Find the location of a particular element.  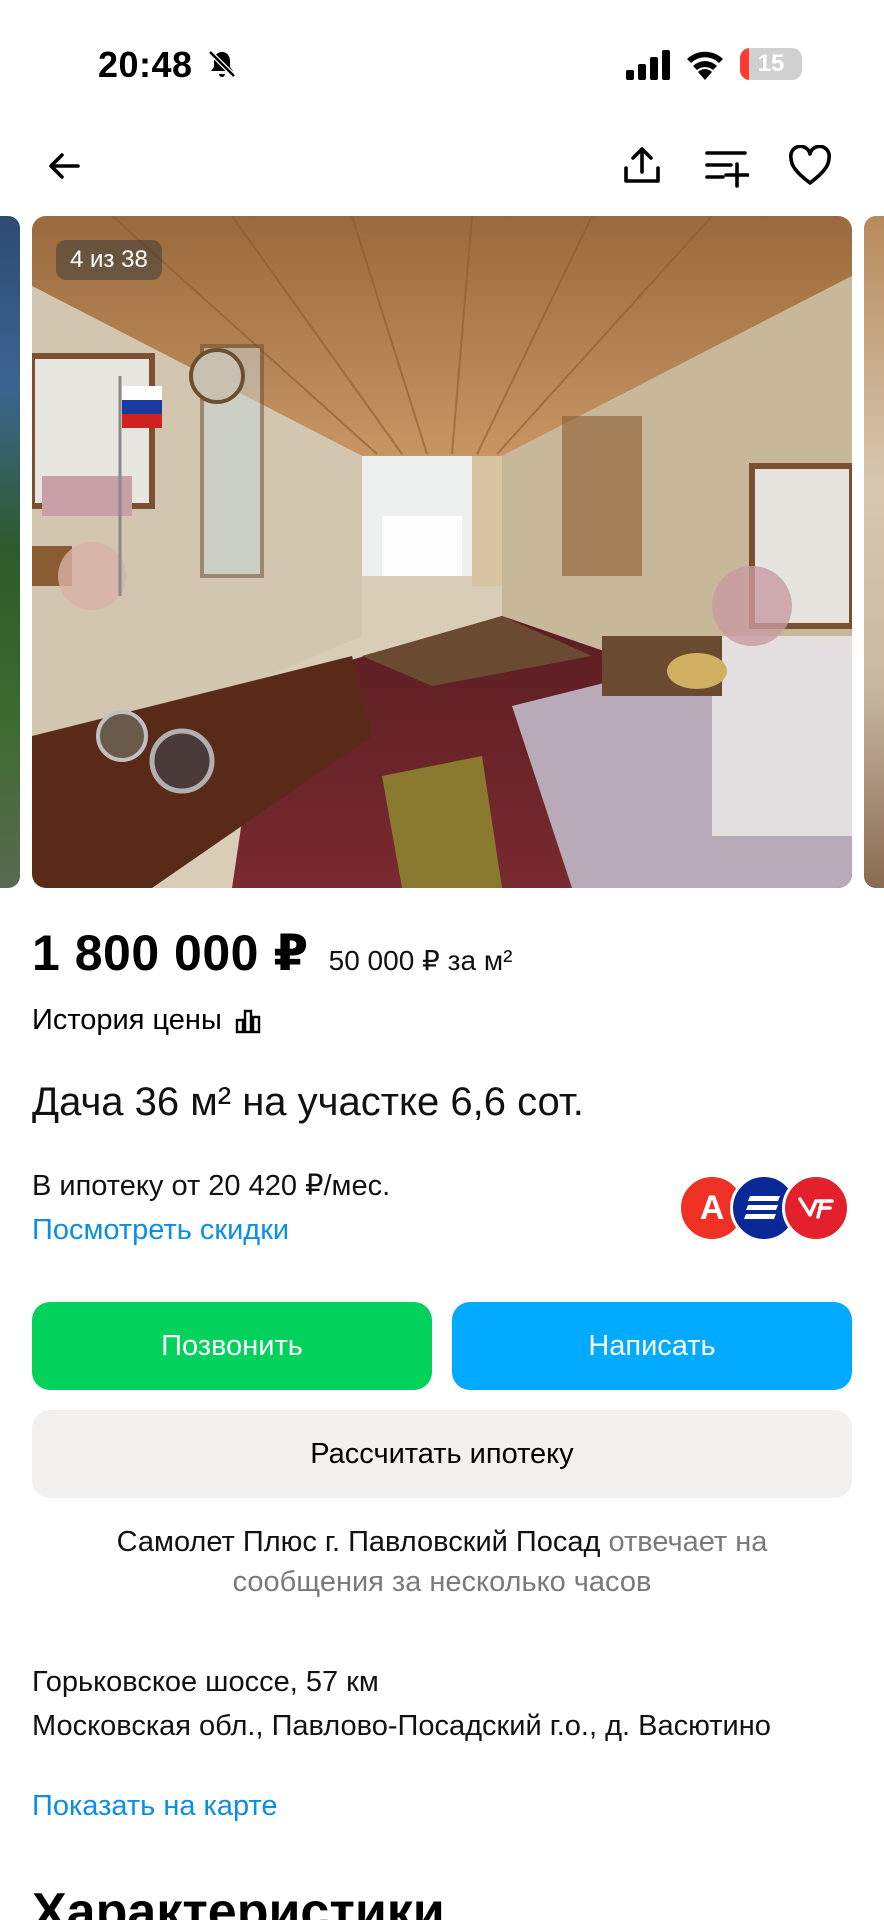

vtb-stripes-icon is located at coordinates (762, 1207).